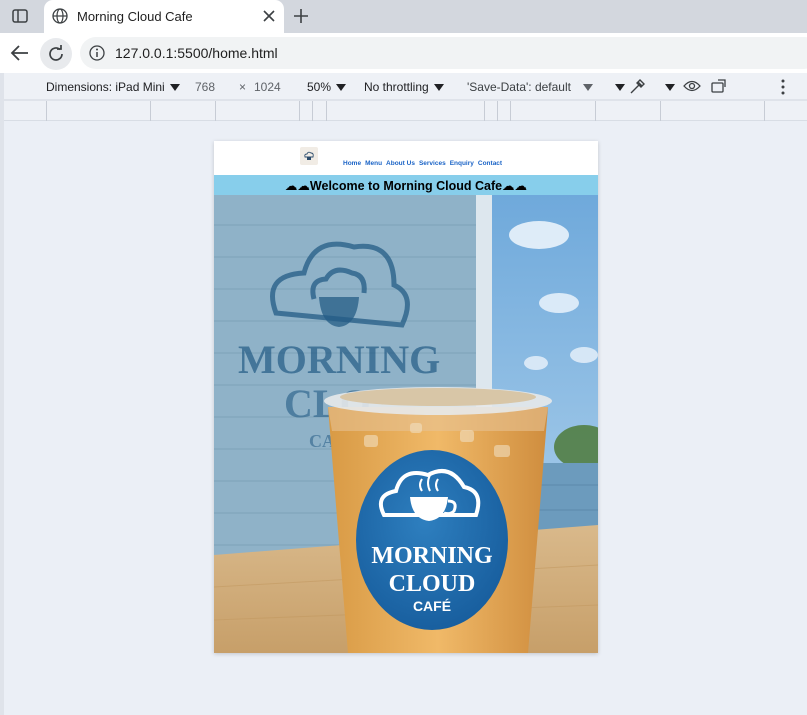  I want to click on save-data-label: 'Save-Data': default, so click(519, 87).